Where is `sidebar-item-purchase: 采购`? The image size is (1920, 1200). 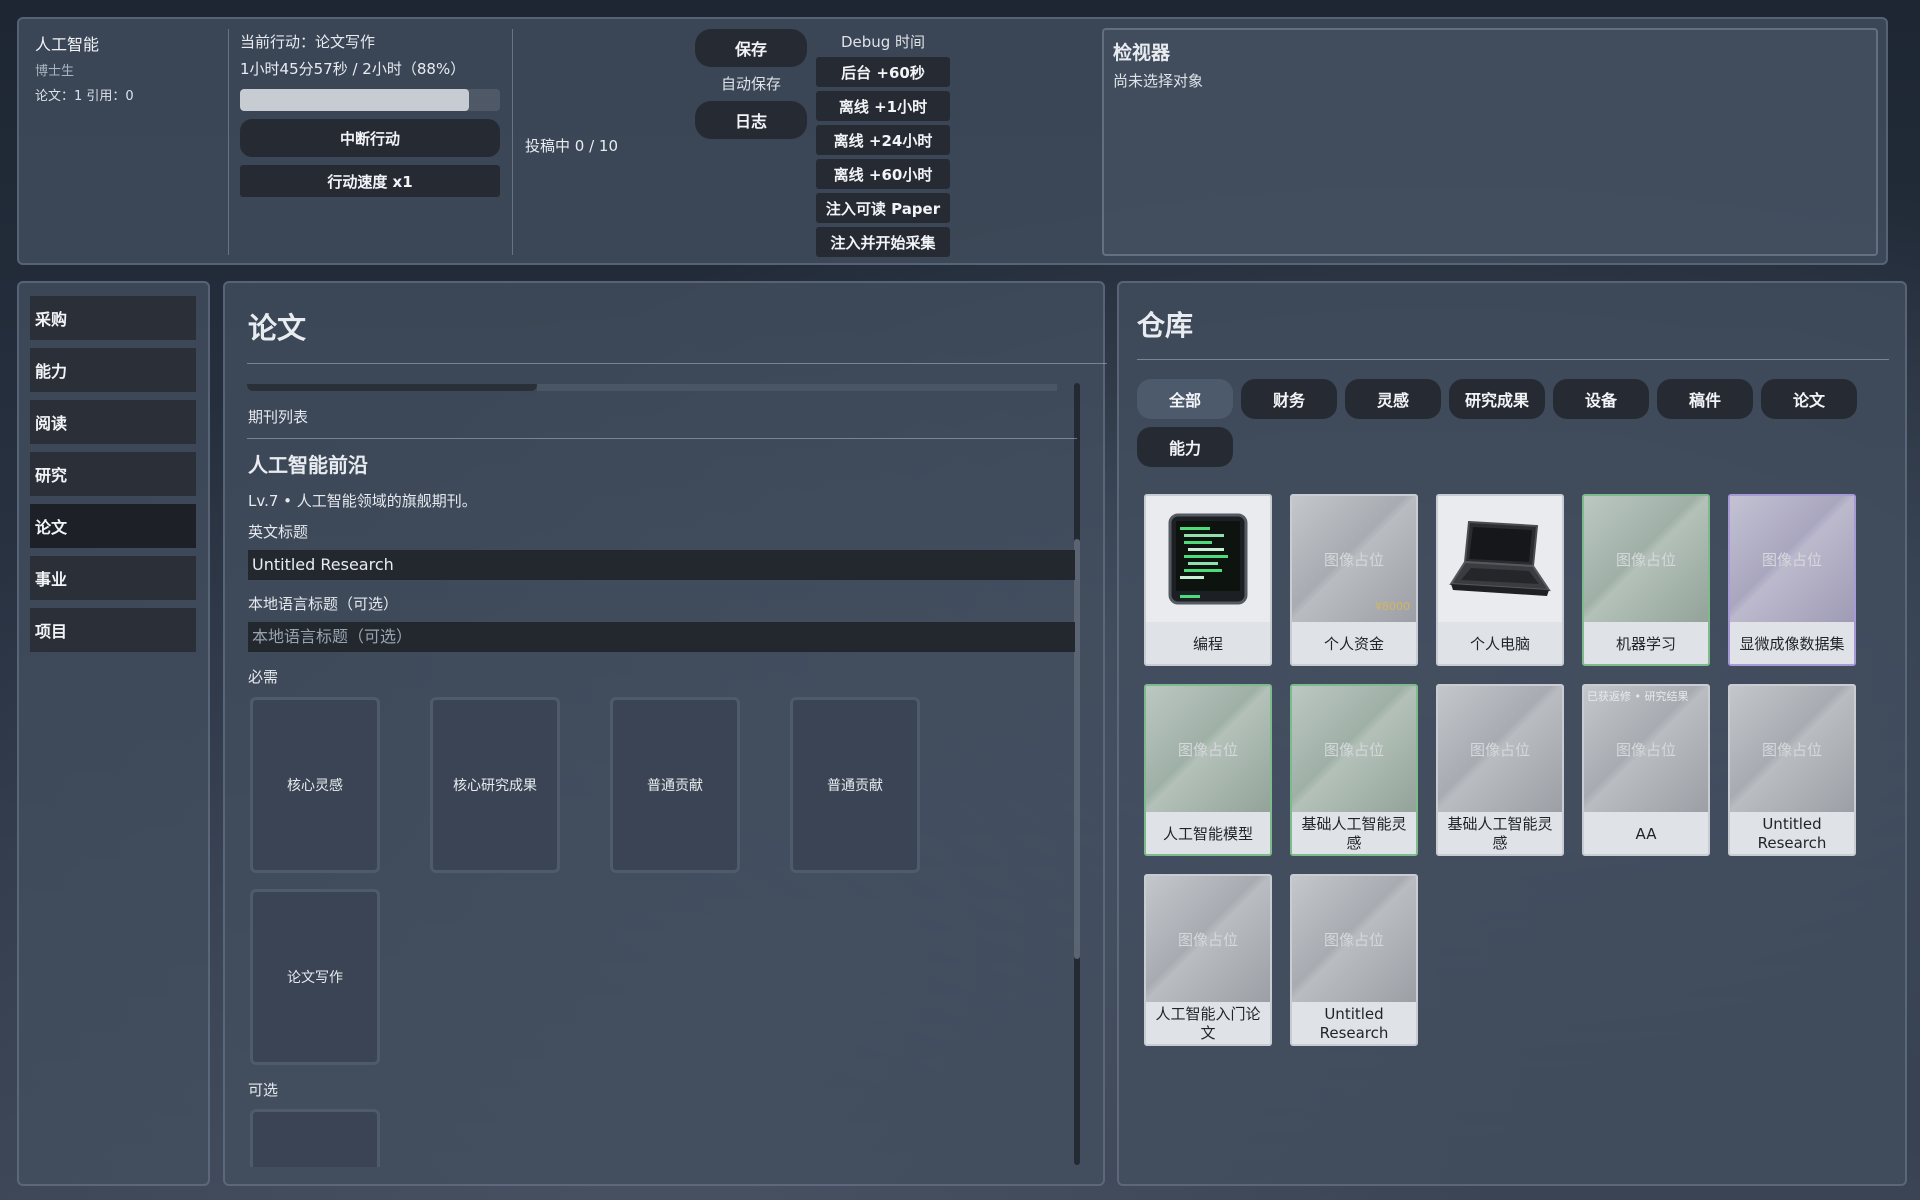 sidebar-item-purchase: 采购 is located at coordinates (113, 318).